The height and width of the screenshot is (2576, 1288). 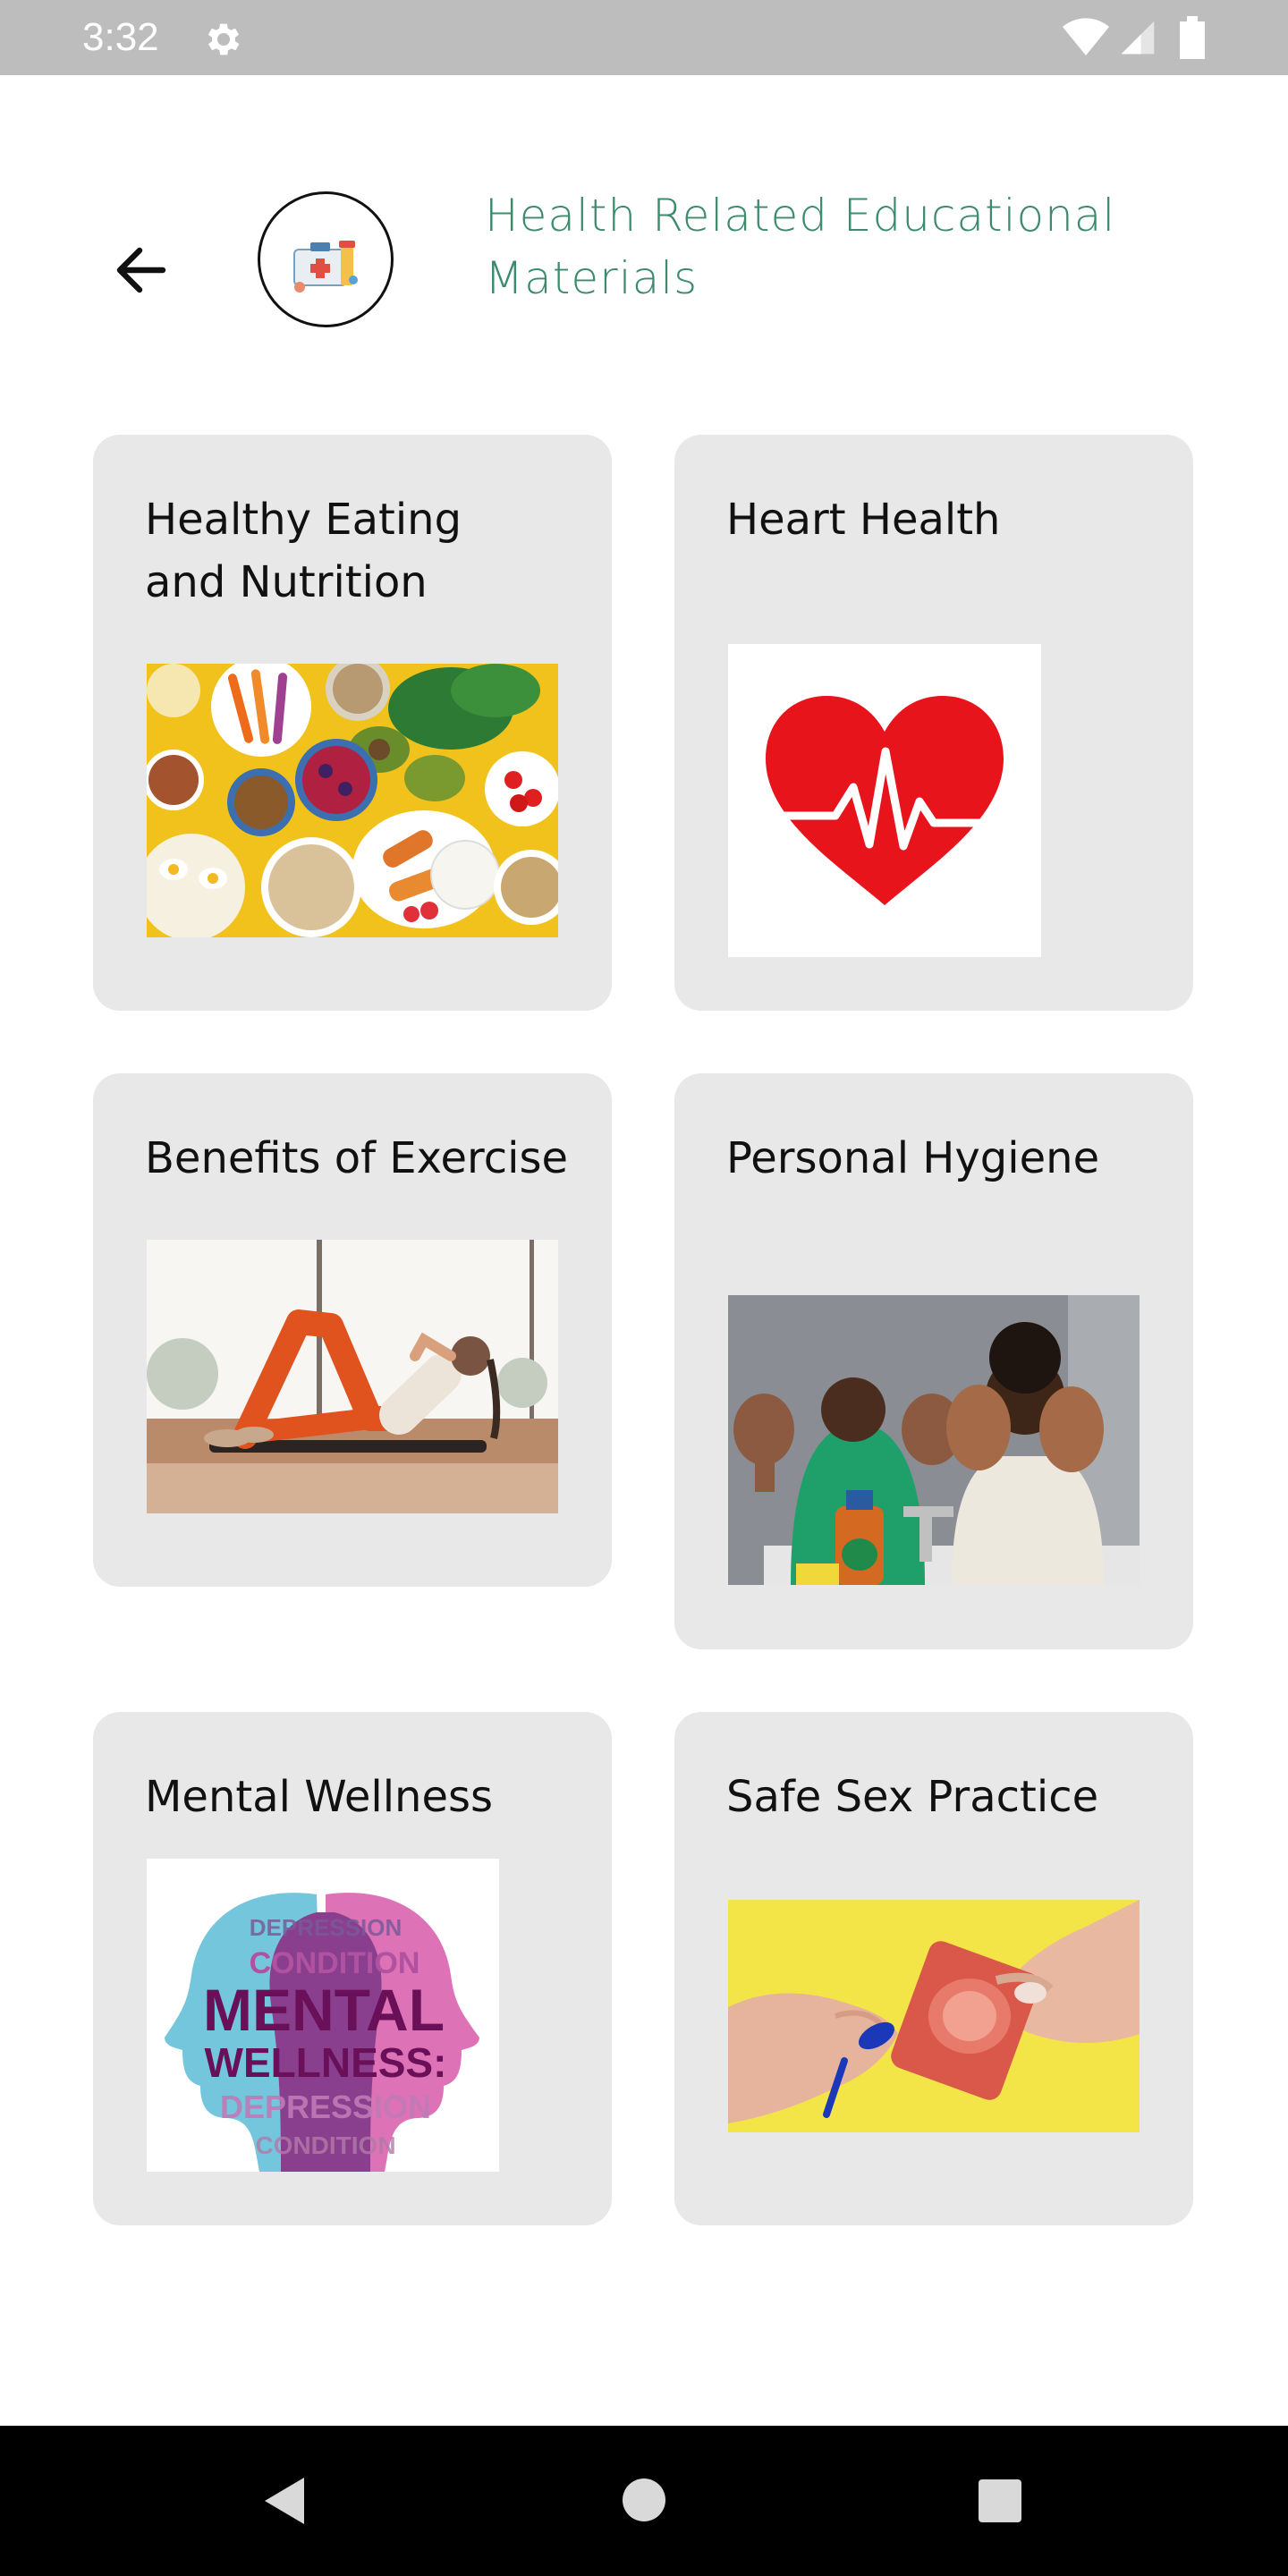 What do you see at coordinates (324, 2010) in the screenshot?
I see `mental-wellness-image-text: MENTAL` at bounding box center [324, 2010].